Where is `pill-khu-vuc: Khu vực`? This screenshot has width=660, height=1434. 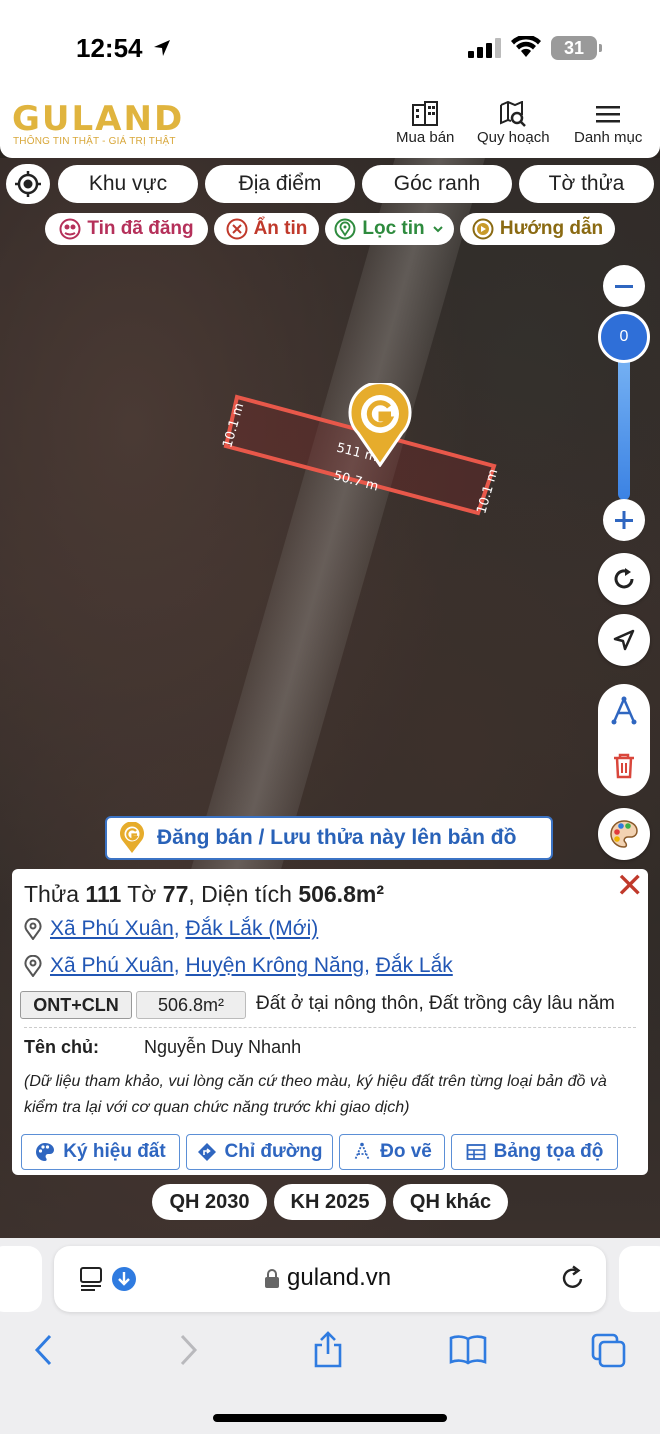
pill-khu-vuc: Khu vực is located at coordinates (128, 184).